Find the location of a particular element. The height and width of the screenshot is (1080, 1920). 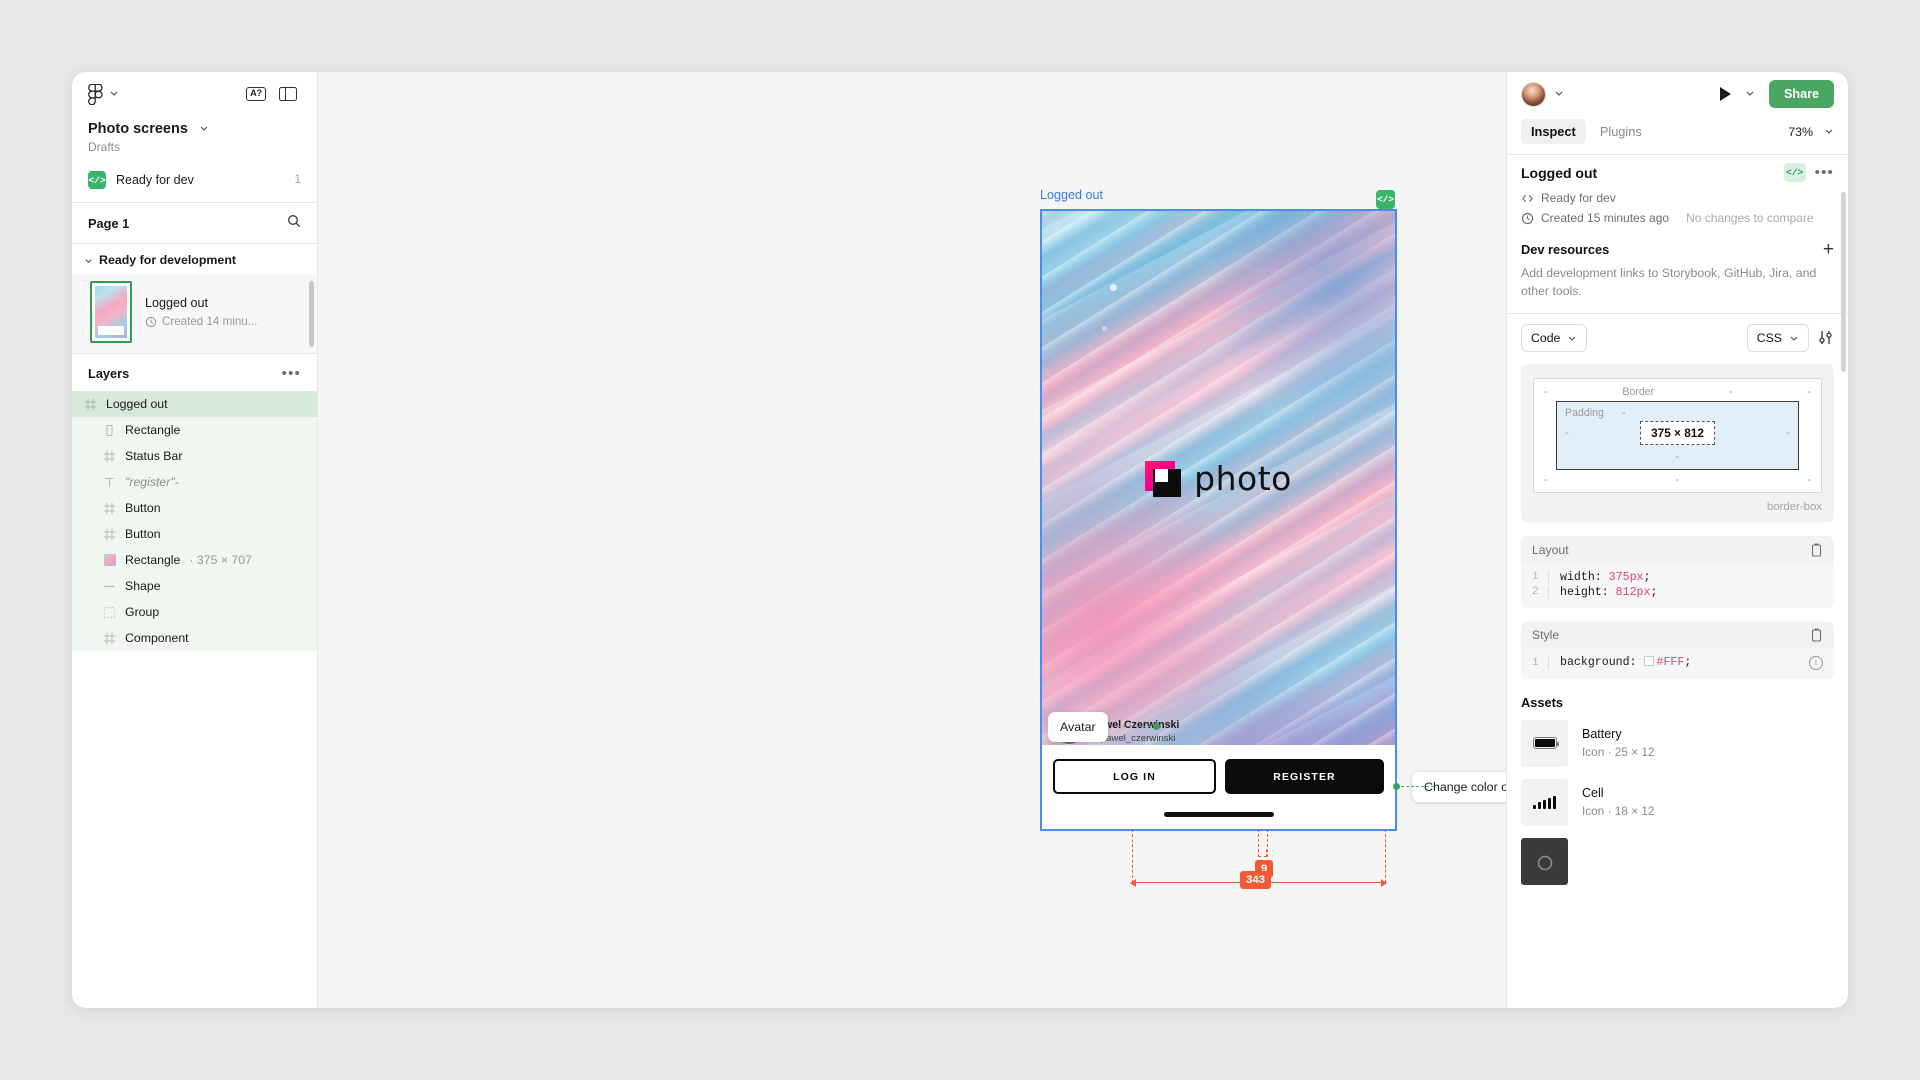

file-menu-chevron-down-icon is located at coordinates (204, 129).